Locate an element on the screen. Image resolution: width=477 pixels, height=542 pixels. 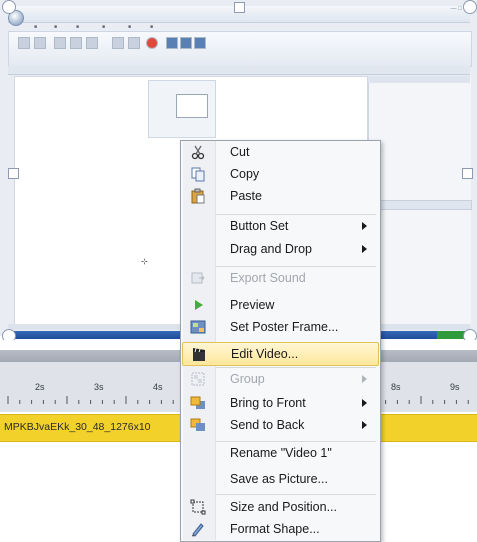
menu-item-cut: Cut is located at coordinates (279, 152).